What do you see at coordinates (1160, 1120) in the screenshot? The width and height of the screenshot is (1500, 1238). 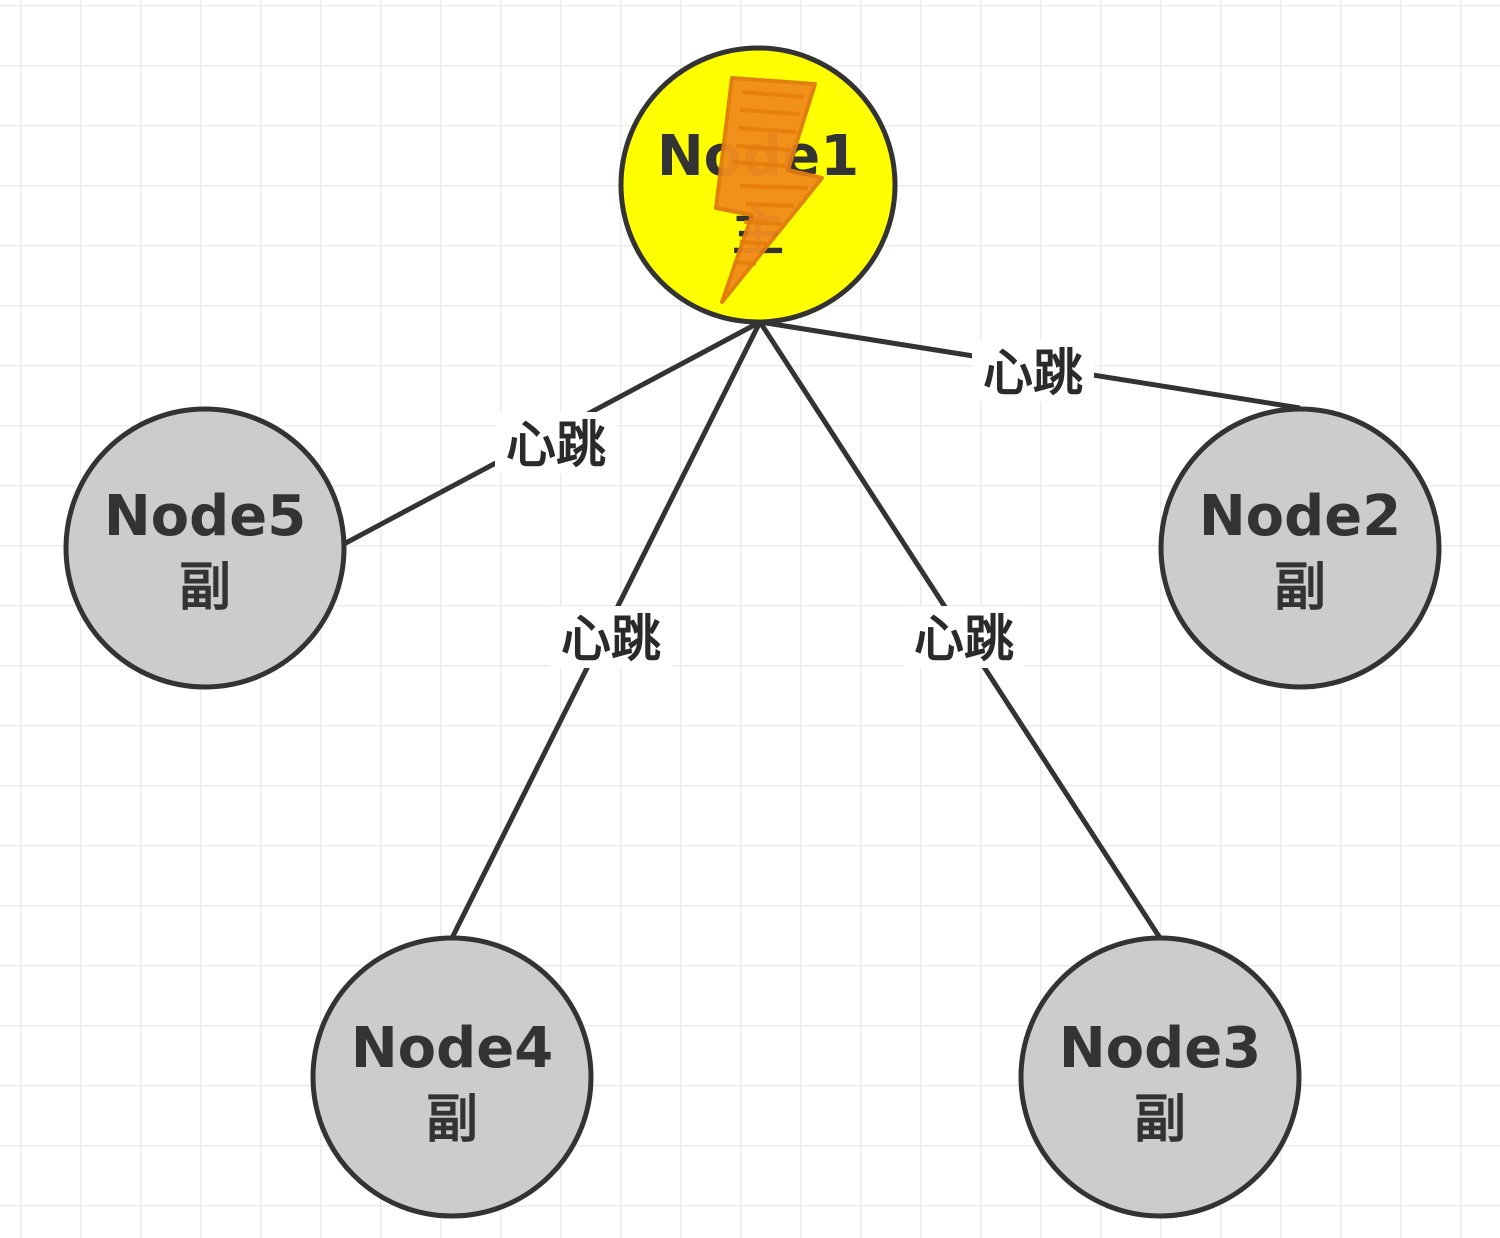 I see `node3-role: 副` at bounding box center [1160, 1120].